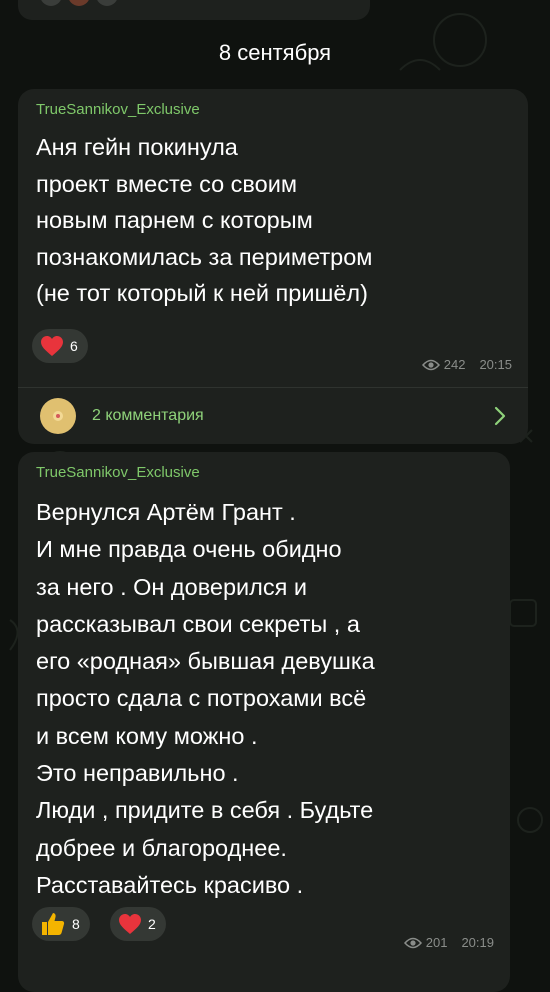  What do you see at coordinates (436, 942) in the screenshot?
I see `view-count: 201` at bounding box center [436, 942].